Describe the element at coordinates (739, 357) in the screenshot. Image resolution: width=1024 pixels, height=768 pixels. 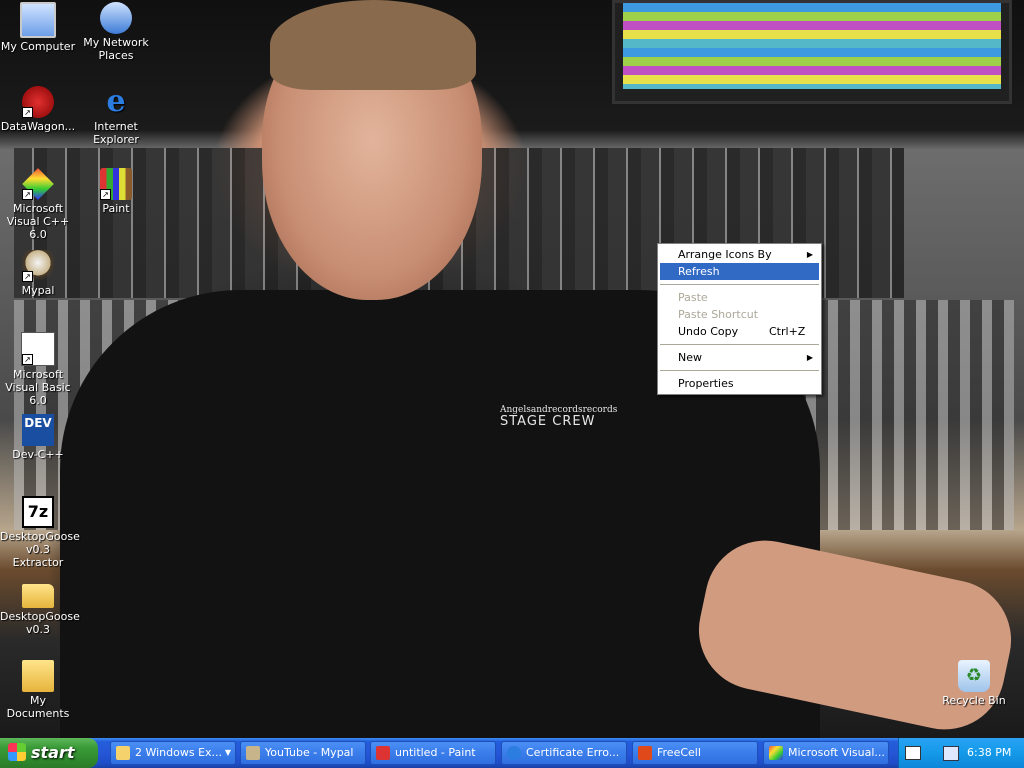
I see `menu-item-new: New ▶` at that location.